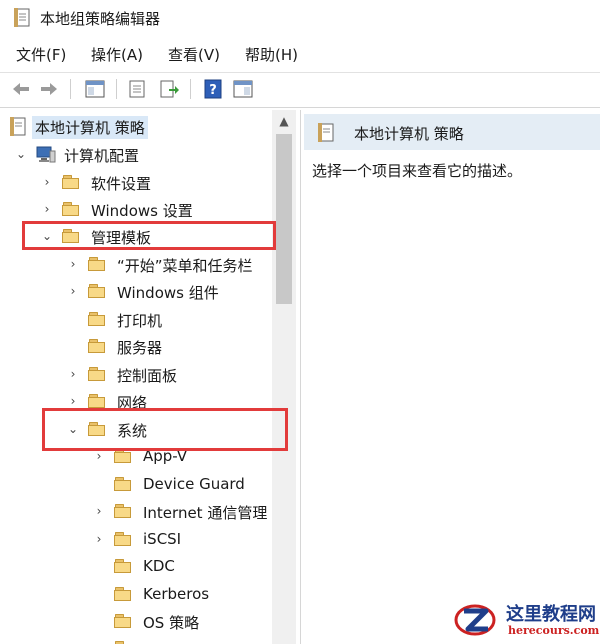  What do you see at coordinates (271, 54) in the screenshot?
I see `menu-help: 帮助(H)` at bounding box center [271, 54].